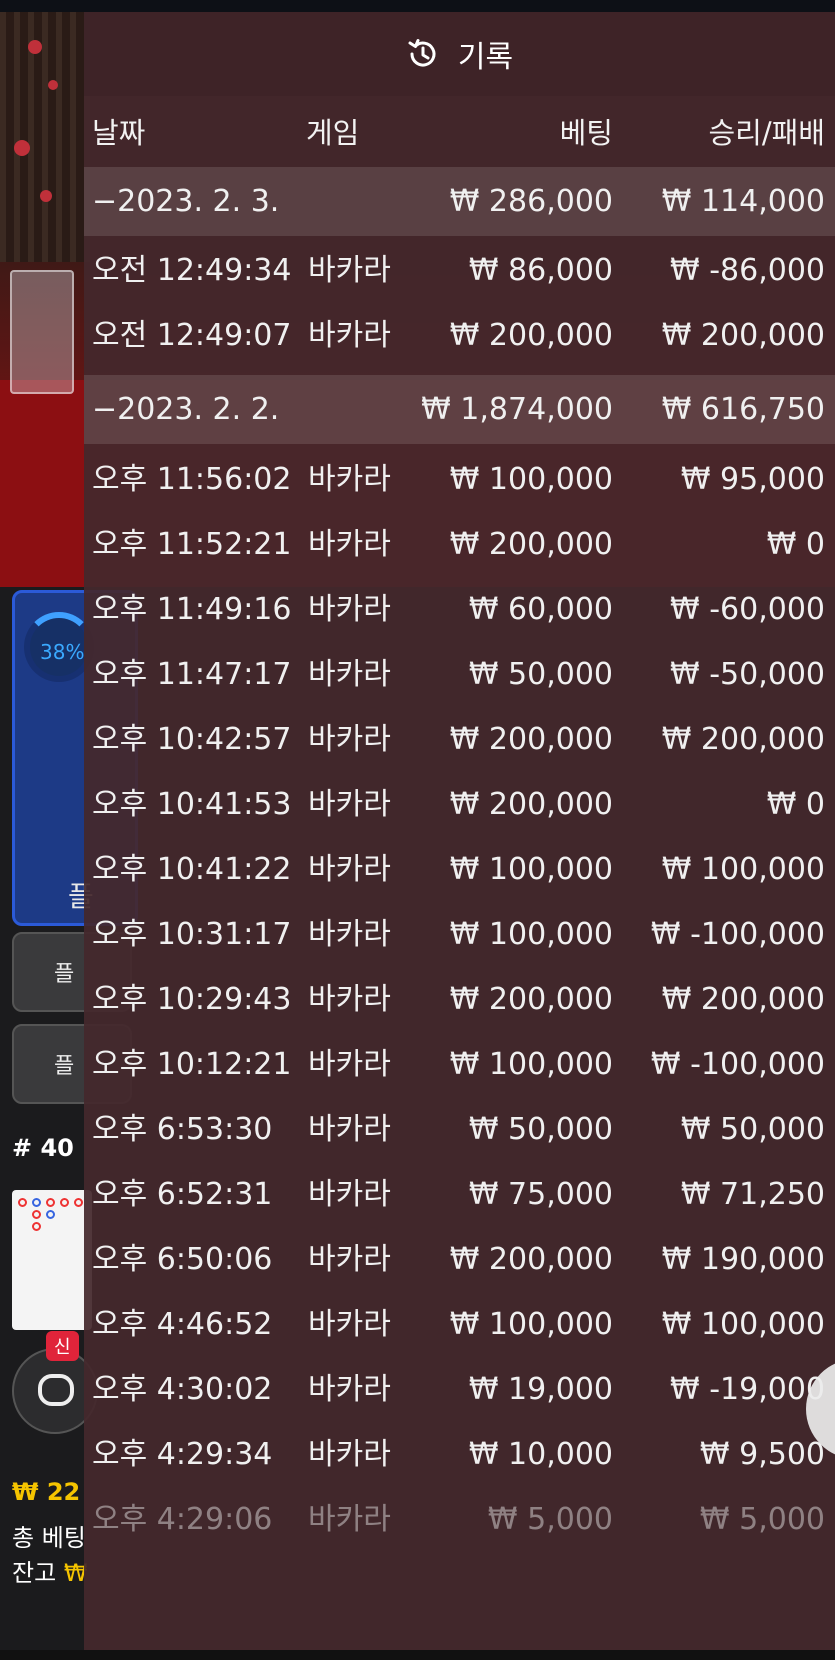 This screenshot has height=1660, width=835. I want to click on round-number: # 40, so click(43, 1148).